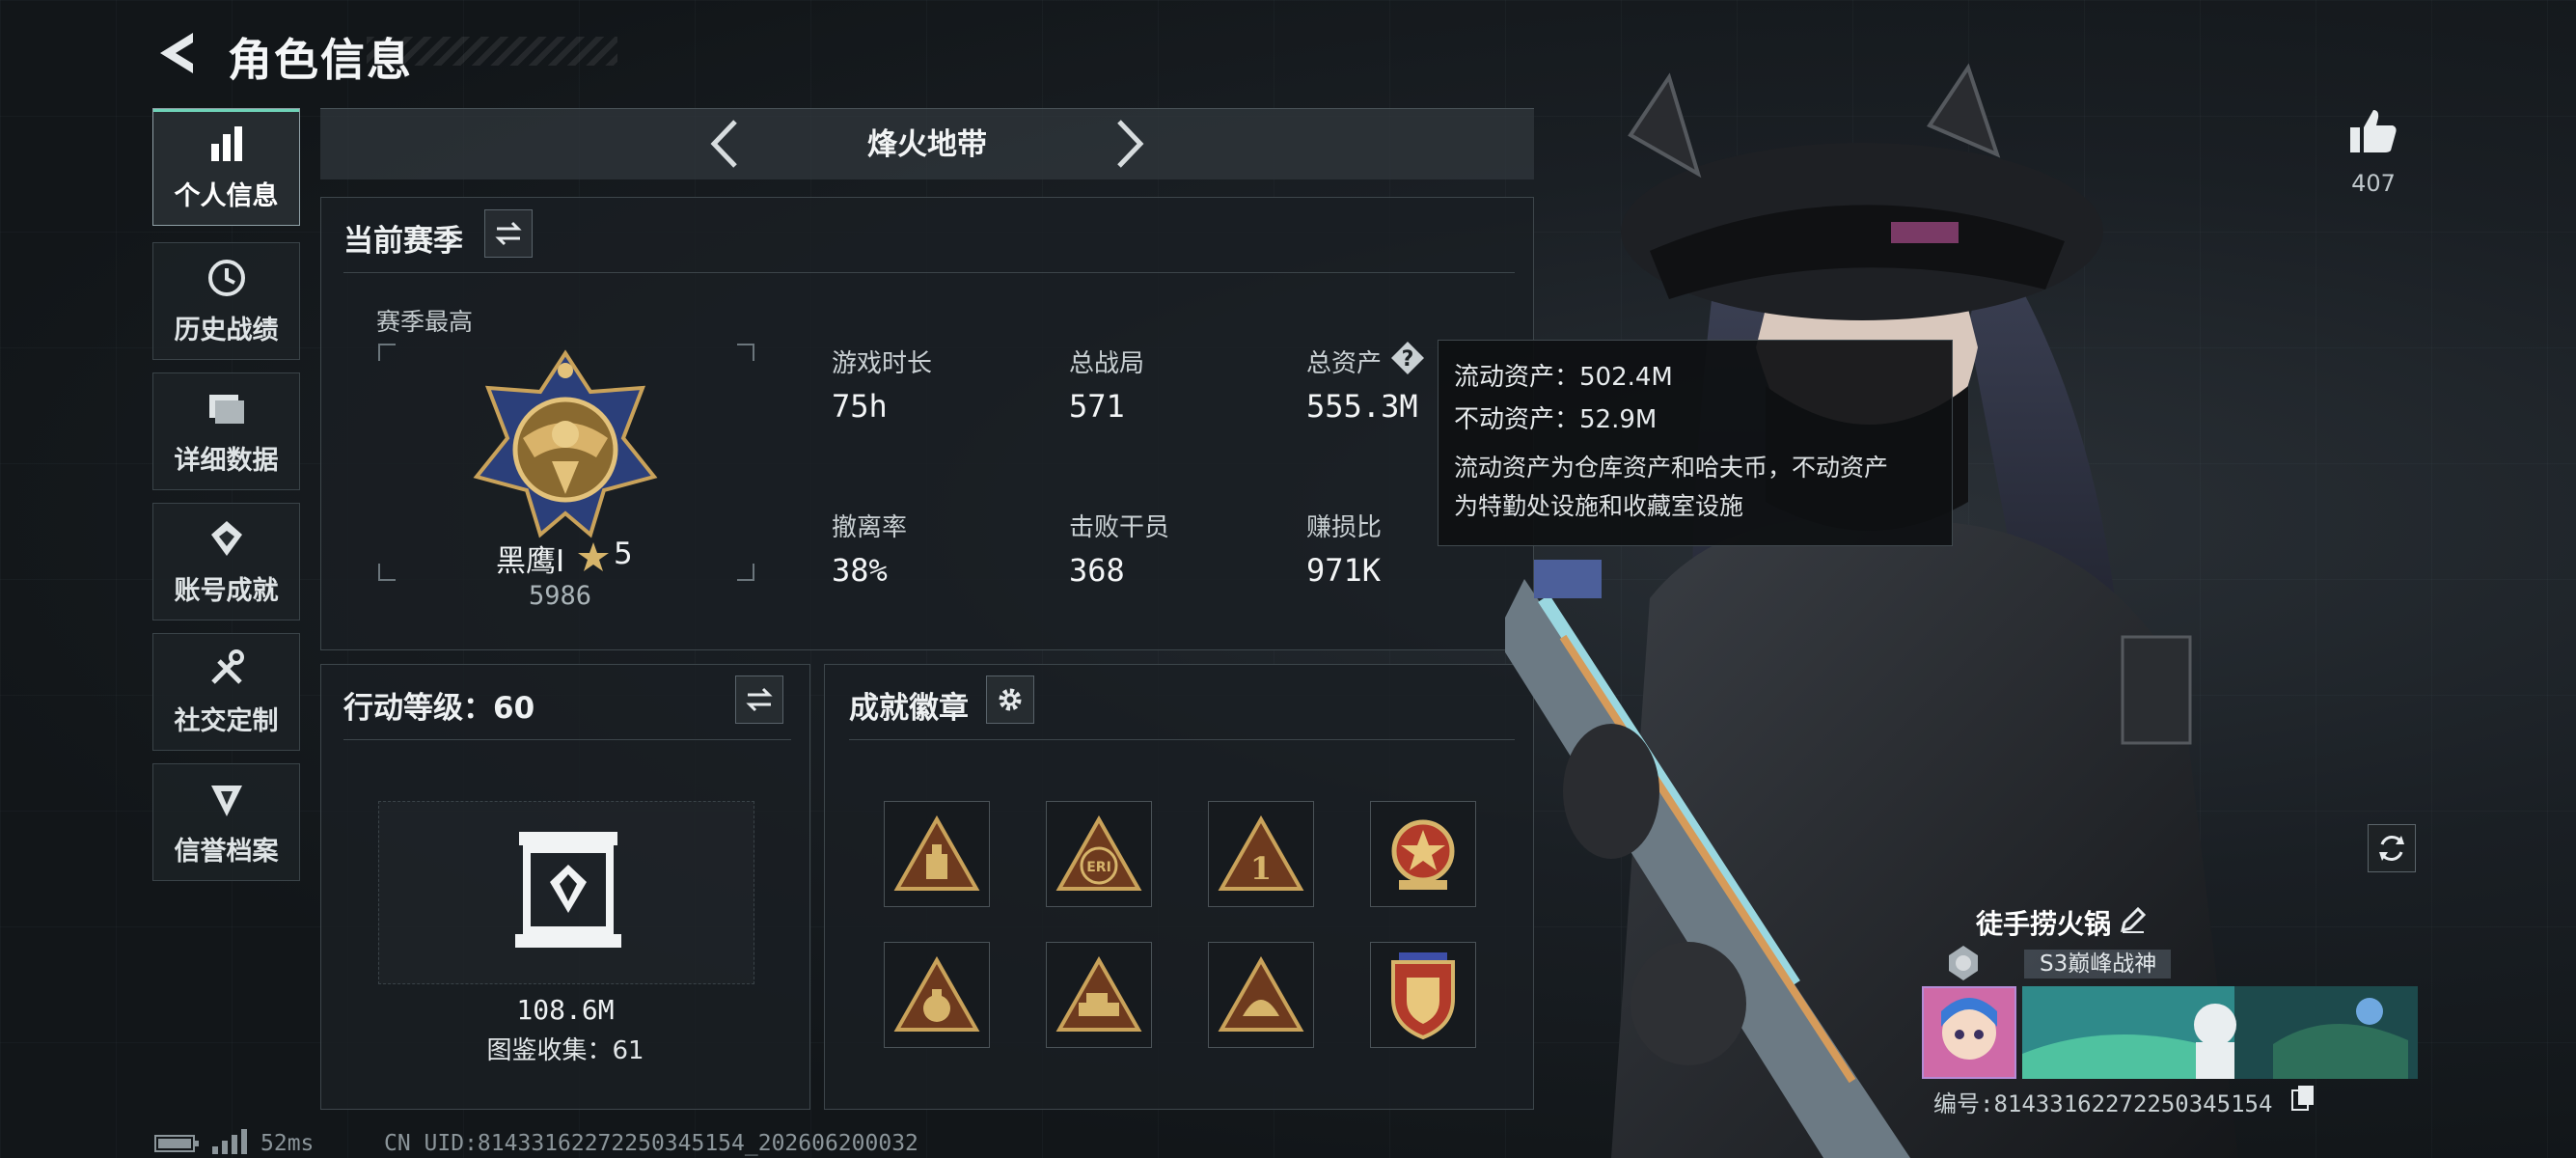 Image resolution: width=2576 pixels, height=1158 pixels. I want to click on svg-text: 1, so click(1261, 868).